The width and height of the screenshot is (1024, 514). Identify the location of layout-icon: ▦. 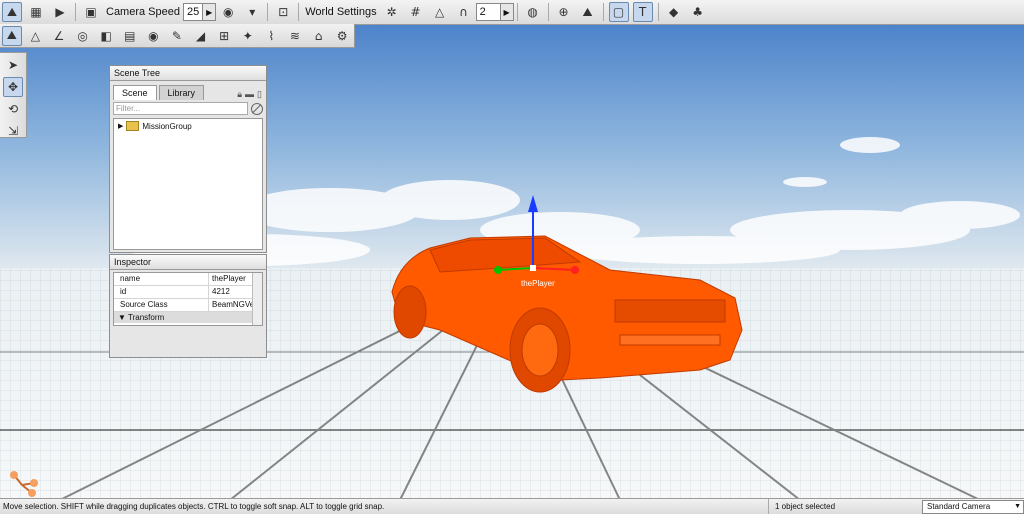
(36, 12).